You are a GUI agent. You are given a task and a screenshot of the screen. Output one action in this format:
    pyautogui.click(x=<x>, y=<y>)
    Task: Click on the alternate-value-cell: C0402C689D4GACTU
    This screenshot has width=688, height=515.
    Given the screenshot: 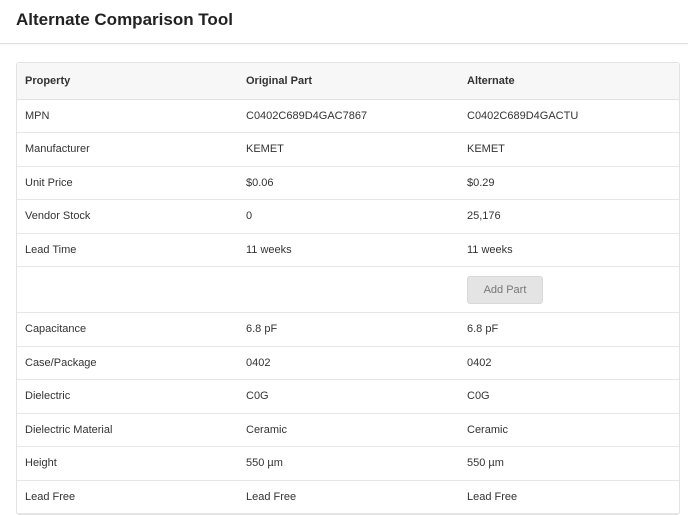 What is the action you would take?
    pyautogui.click(x=569, y=116)
    